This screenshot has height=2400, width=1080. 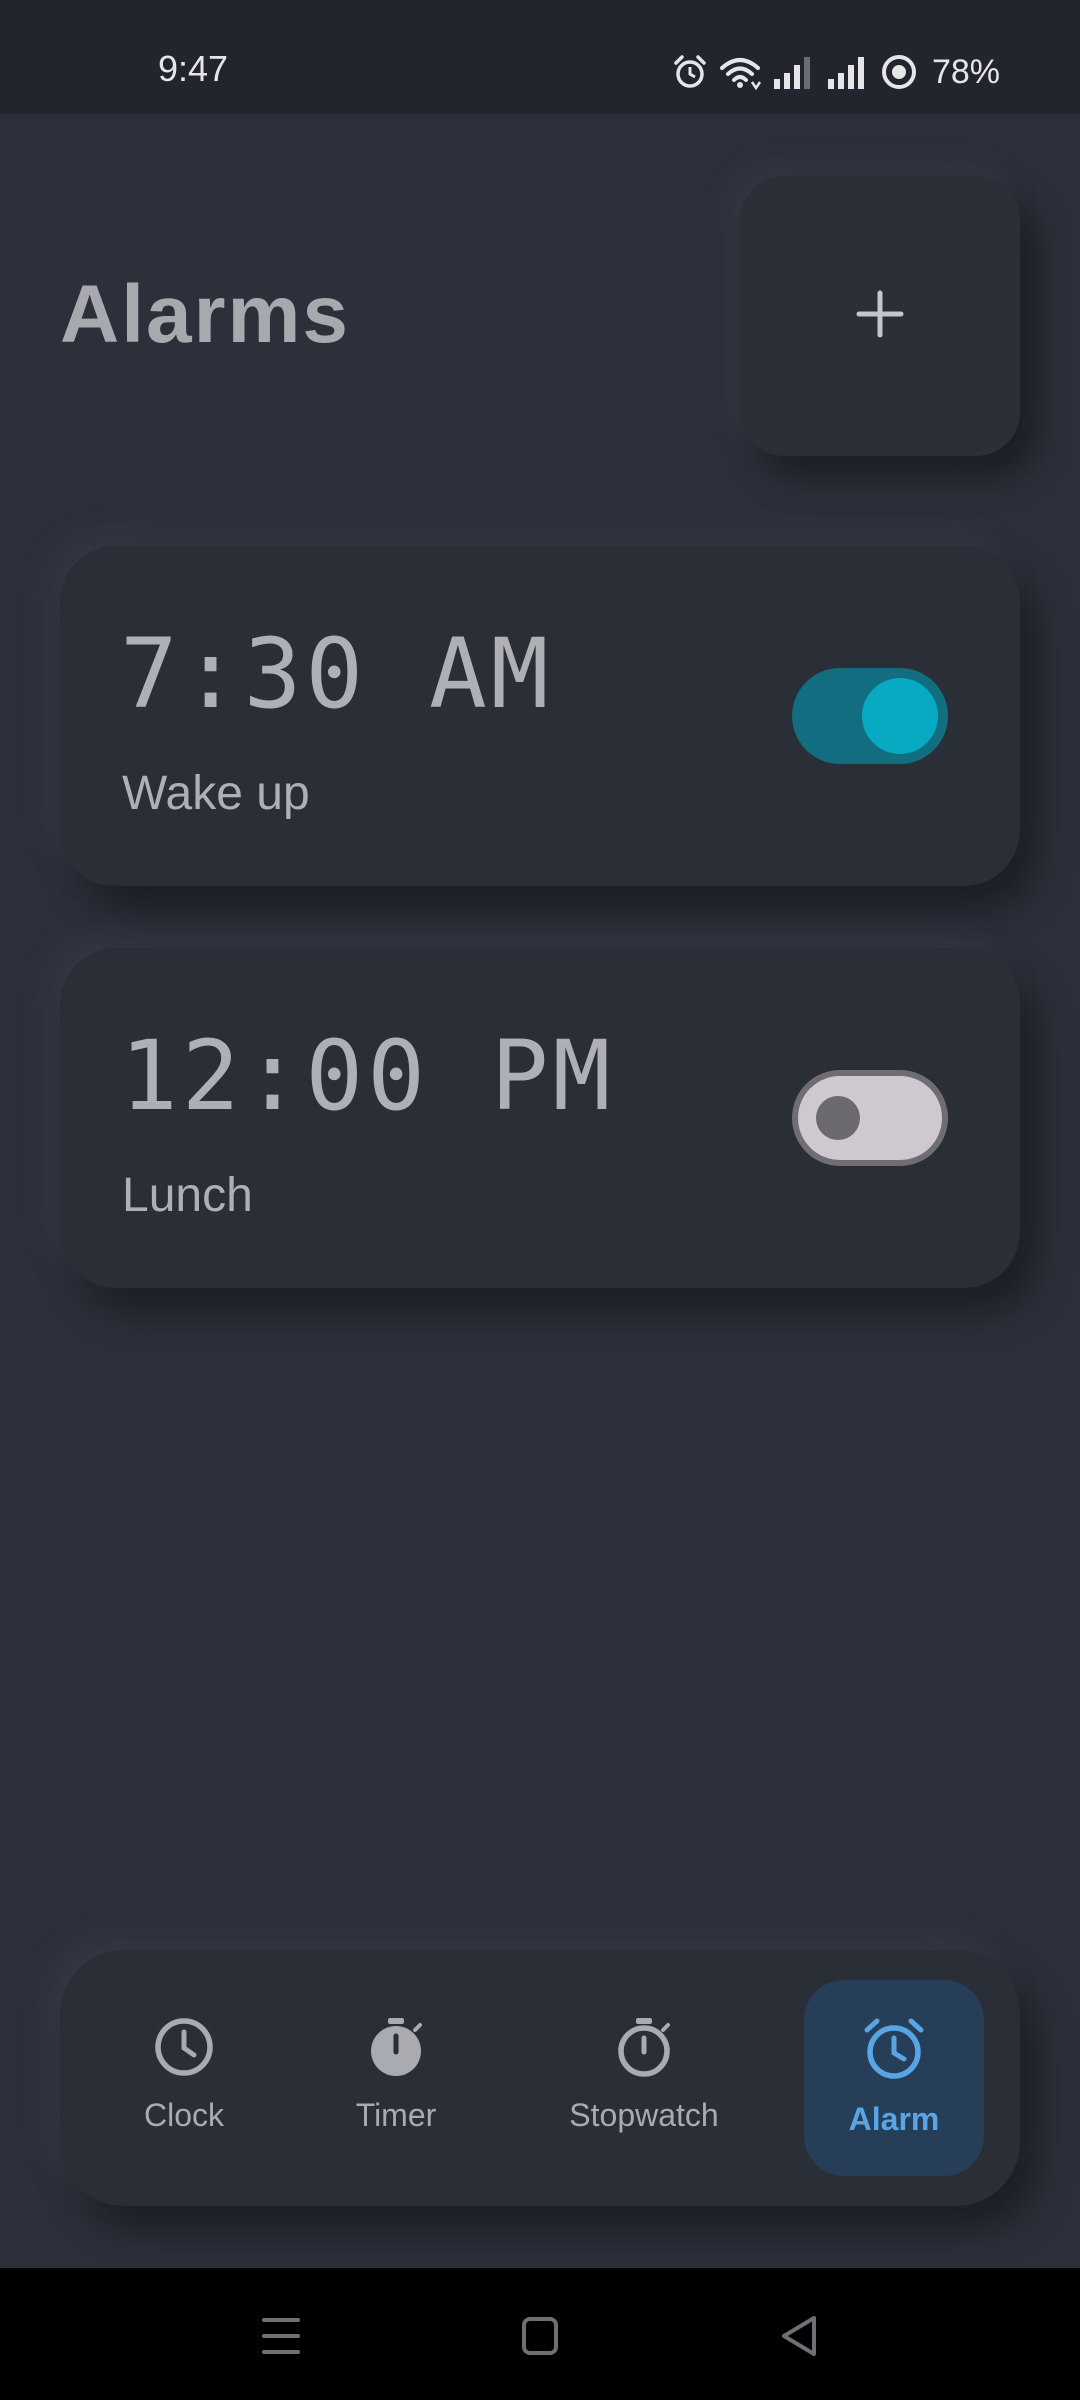 What do you see at coordinates (184, 2031) in the screenshot?
I see `clock-icon` at bounding box center [184, 2031].